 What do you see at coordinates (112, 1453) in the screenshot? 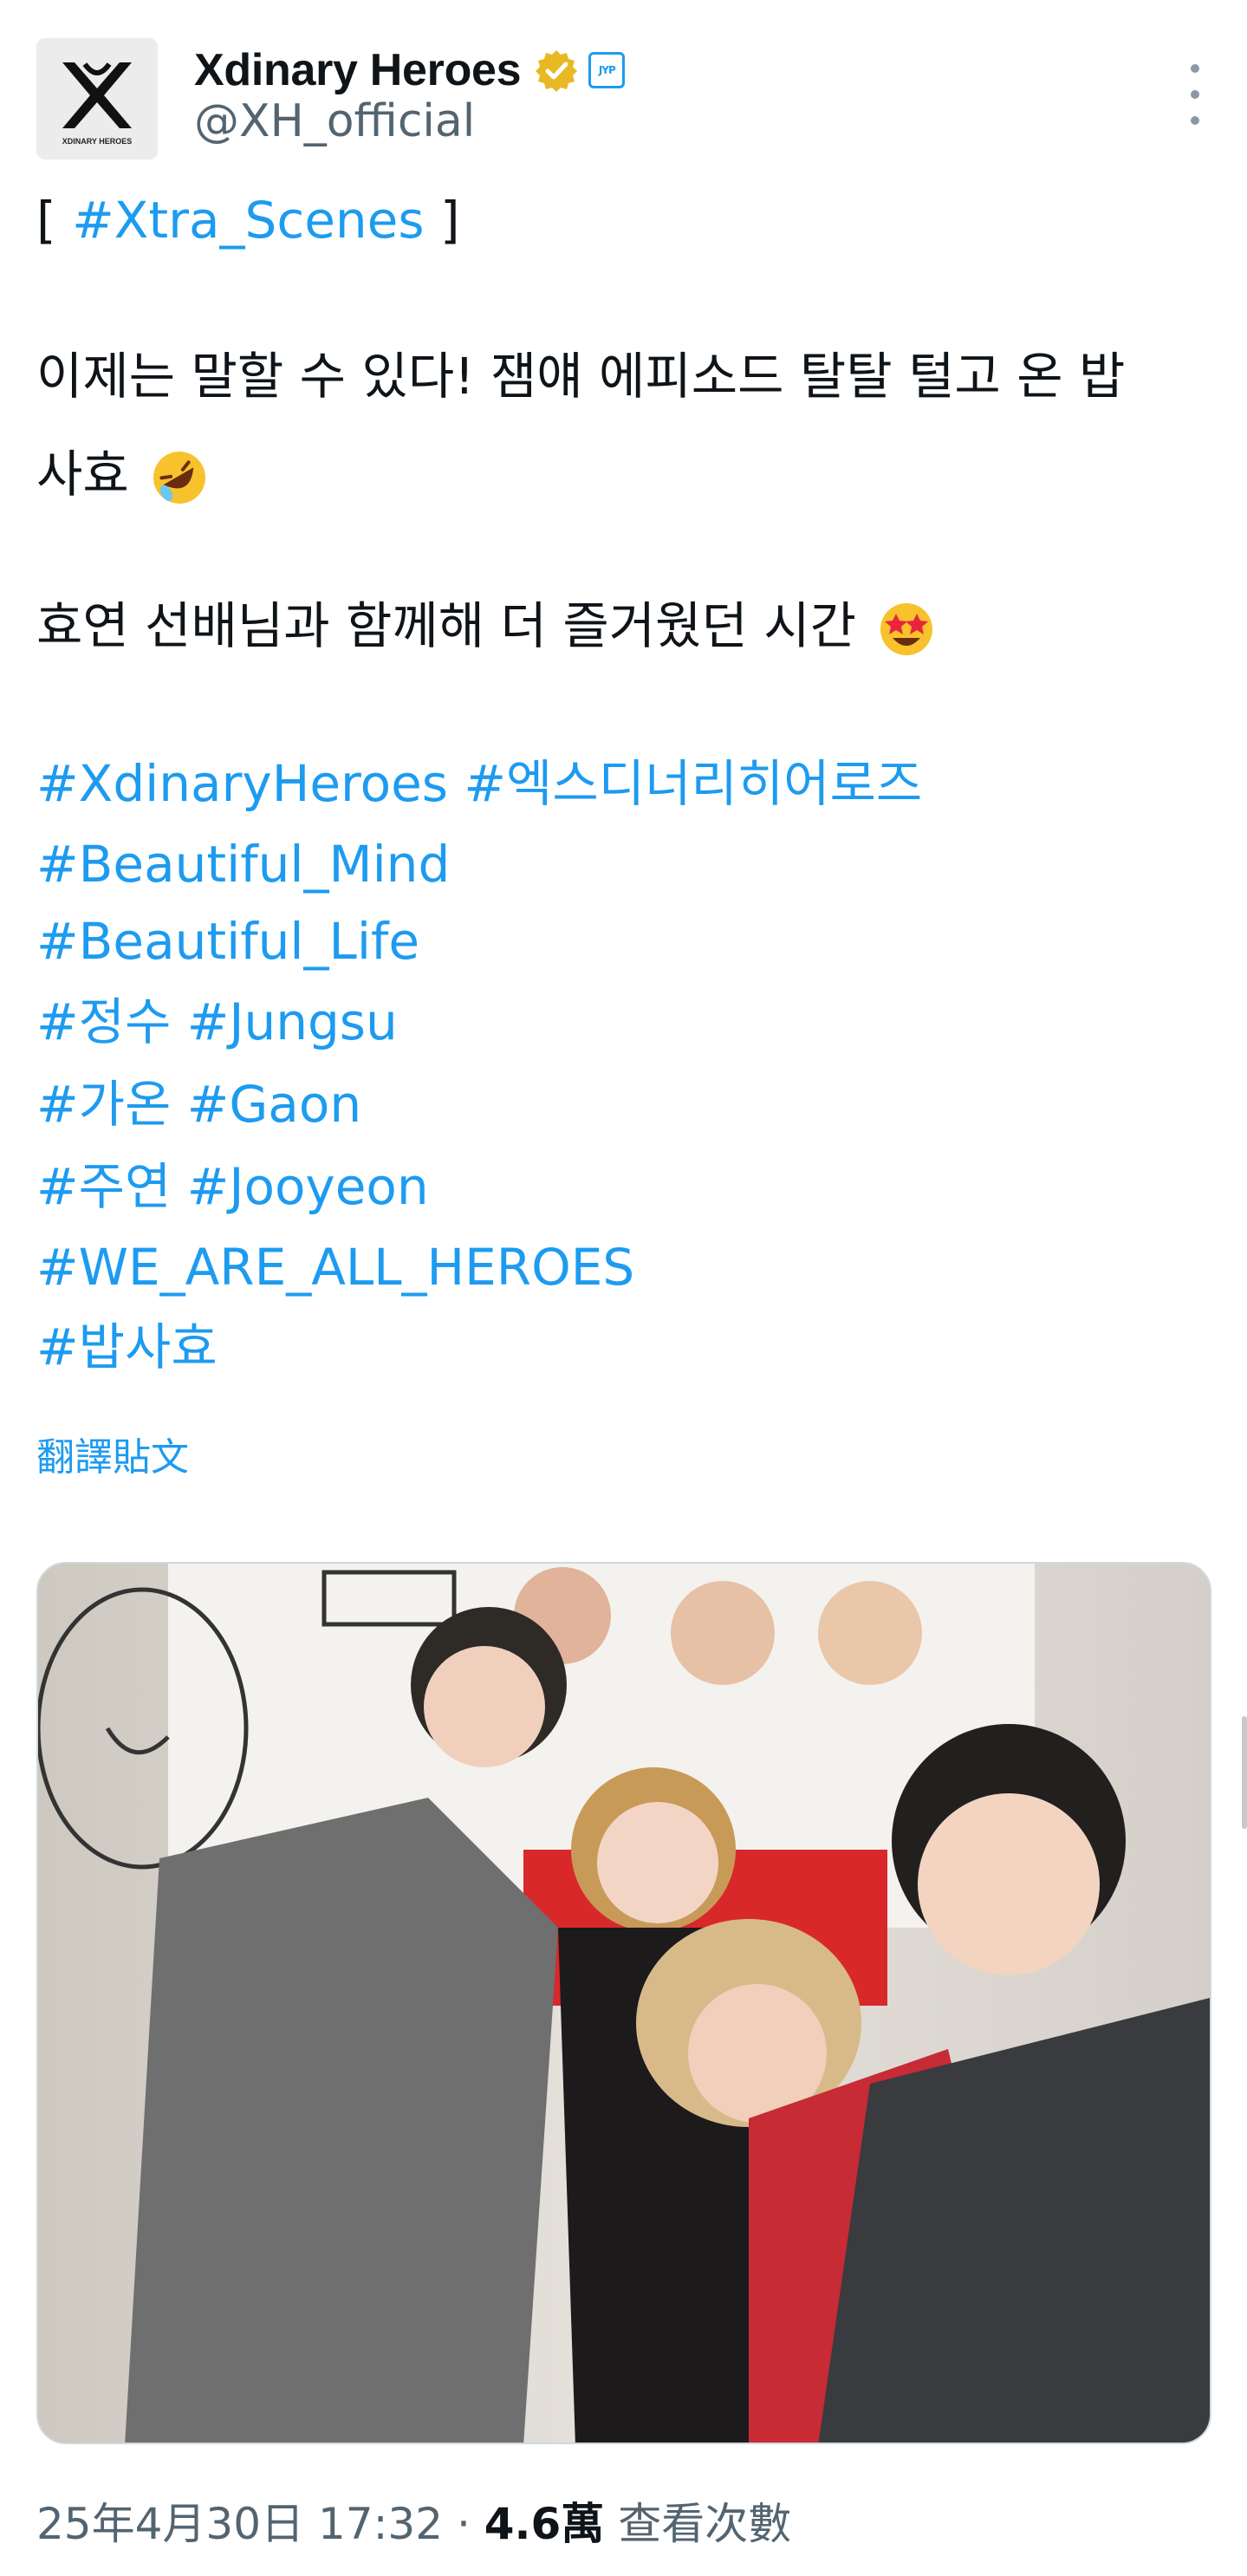
I see `translate-post-link: 翻譯貼文` at bounding box center [112, 1453].